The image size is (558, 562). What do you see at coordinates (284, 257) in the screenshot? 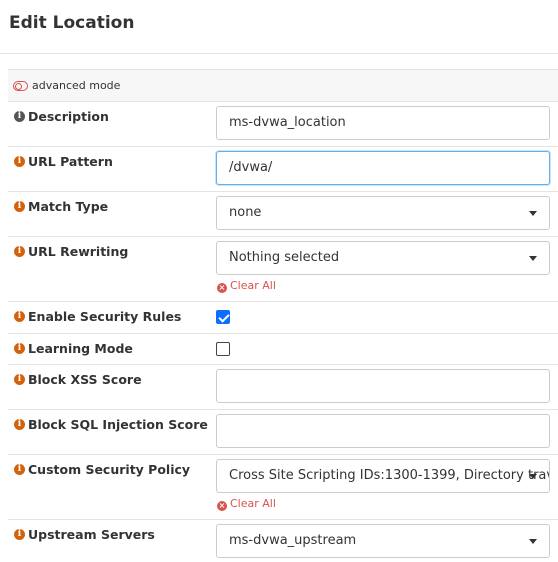
I see `url-rewriting-value: Nothing selected` at bounding box center [284, 257].